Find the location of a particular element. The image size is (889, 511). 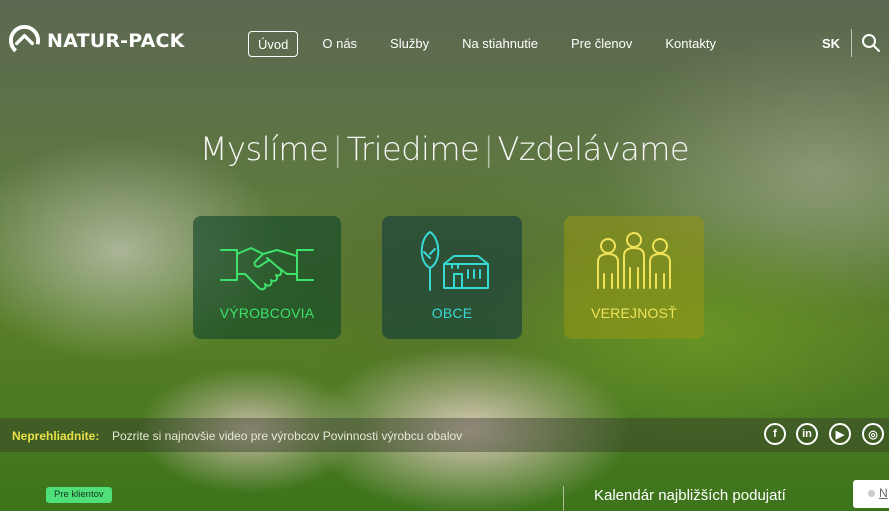

header-divider is located at coordinates (851, 43).